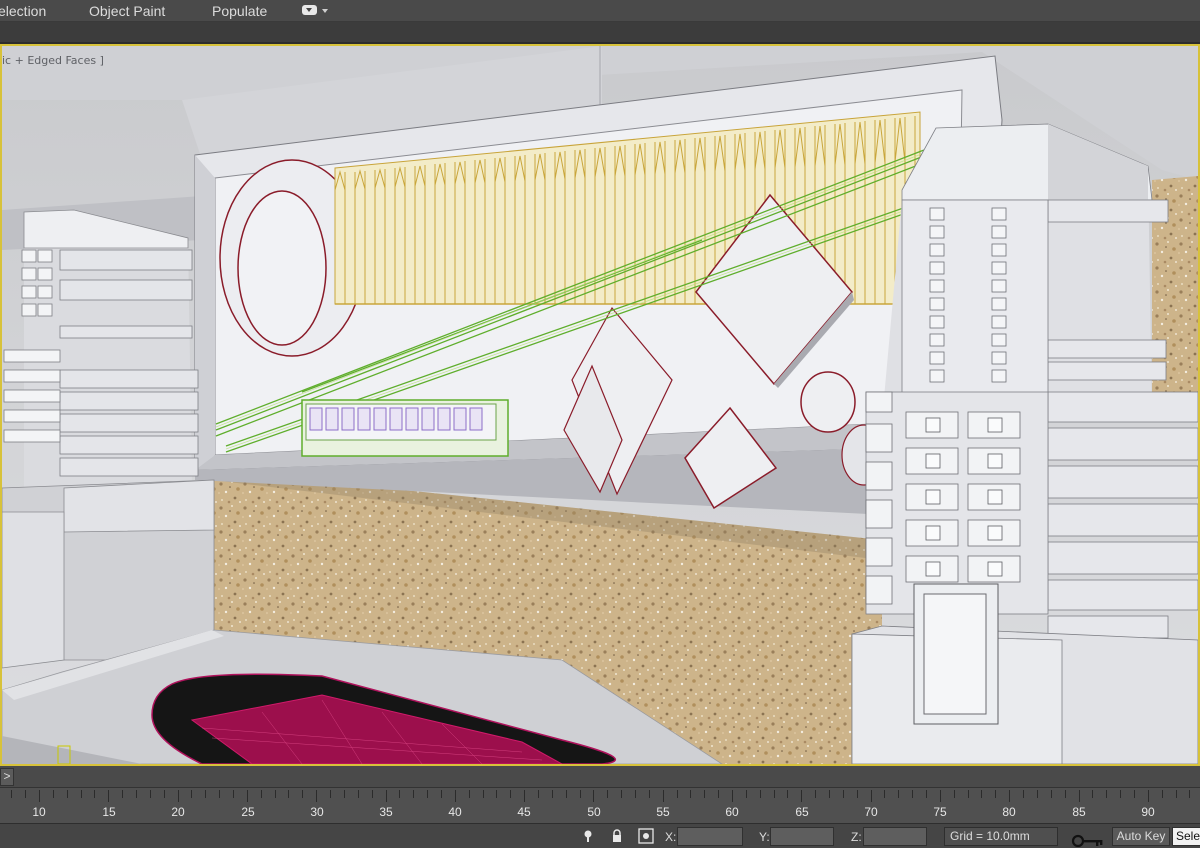  What do you see at coordinates (455, 812) in the screenshot?
I see `frame-label: 40` at bounding box center [455, 812].